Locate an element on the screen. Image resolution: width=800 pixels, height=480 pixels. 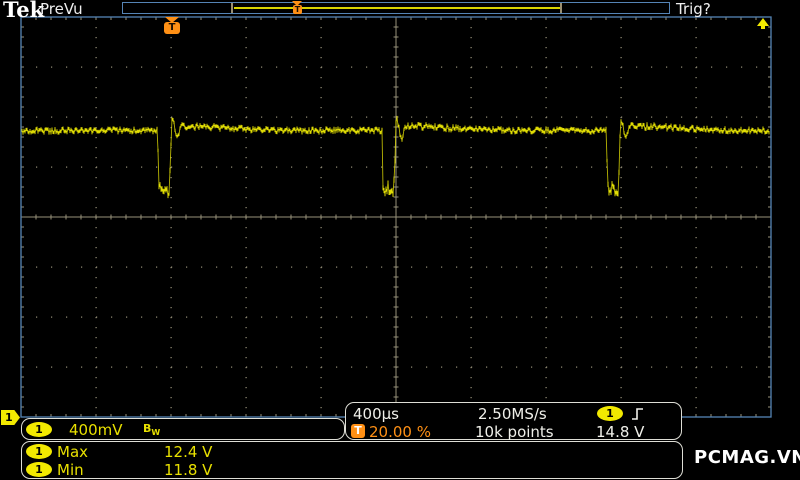
acquisition-window-line is located at coordinates (397, 8).